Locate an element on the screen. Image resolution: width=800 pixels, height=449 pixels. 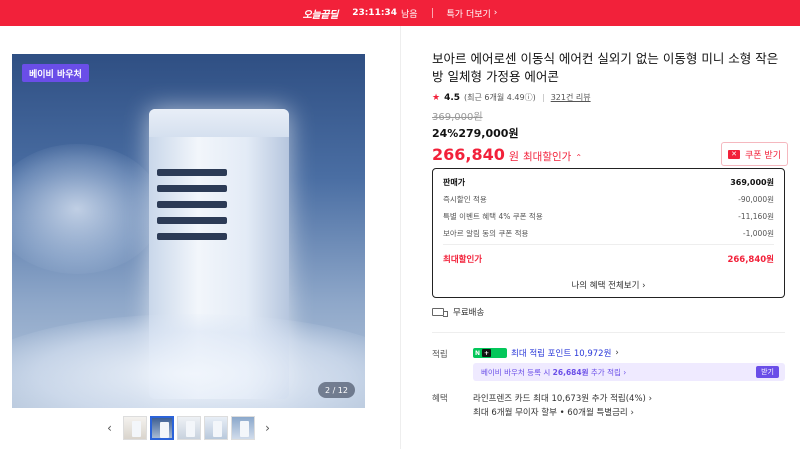
banner-suffix: 추가 적립 is located at coordinates (605, 372).